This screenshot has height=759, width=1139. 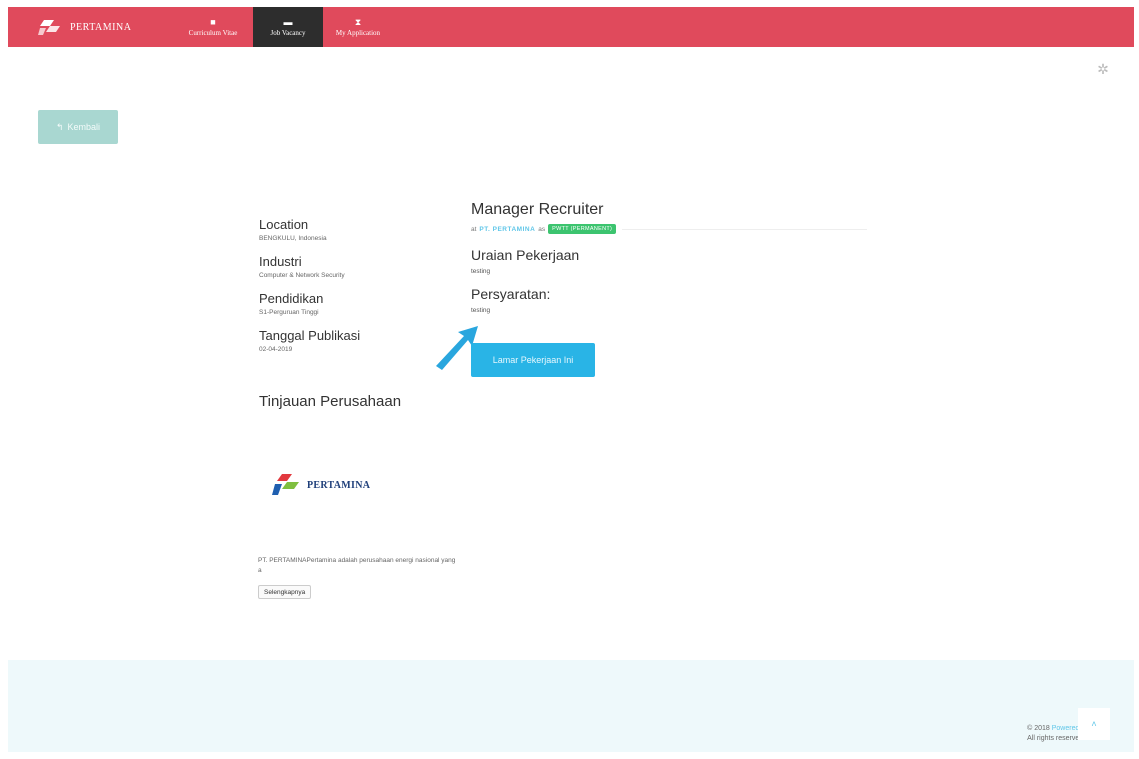 I want to click on description-text: testing, so click(x=481, y=271).